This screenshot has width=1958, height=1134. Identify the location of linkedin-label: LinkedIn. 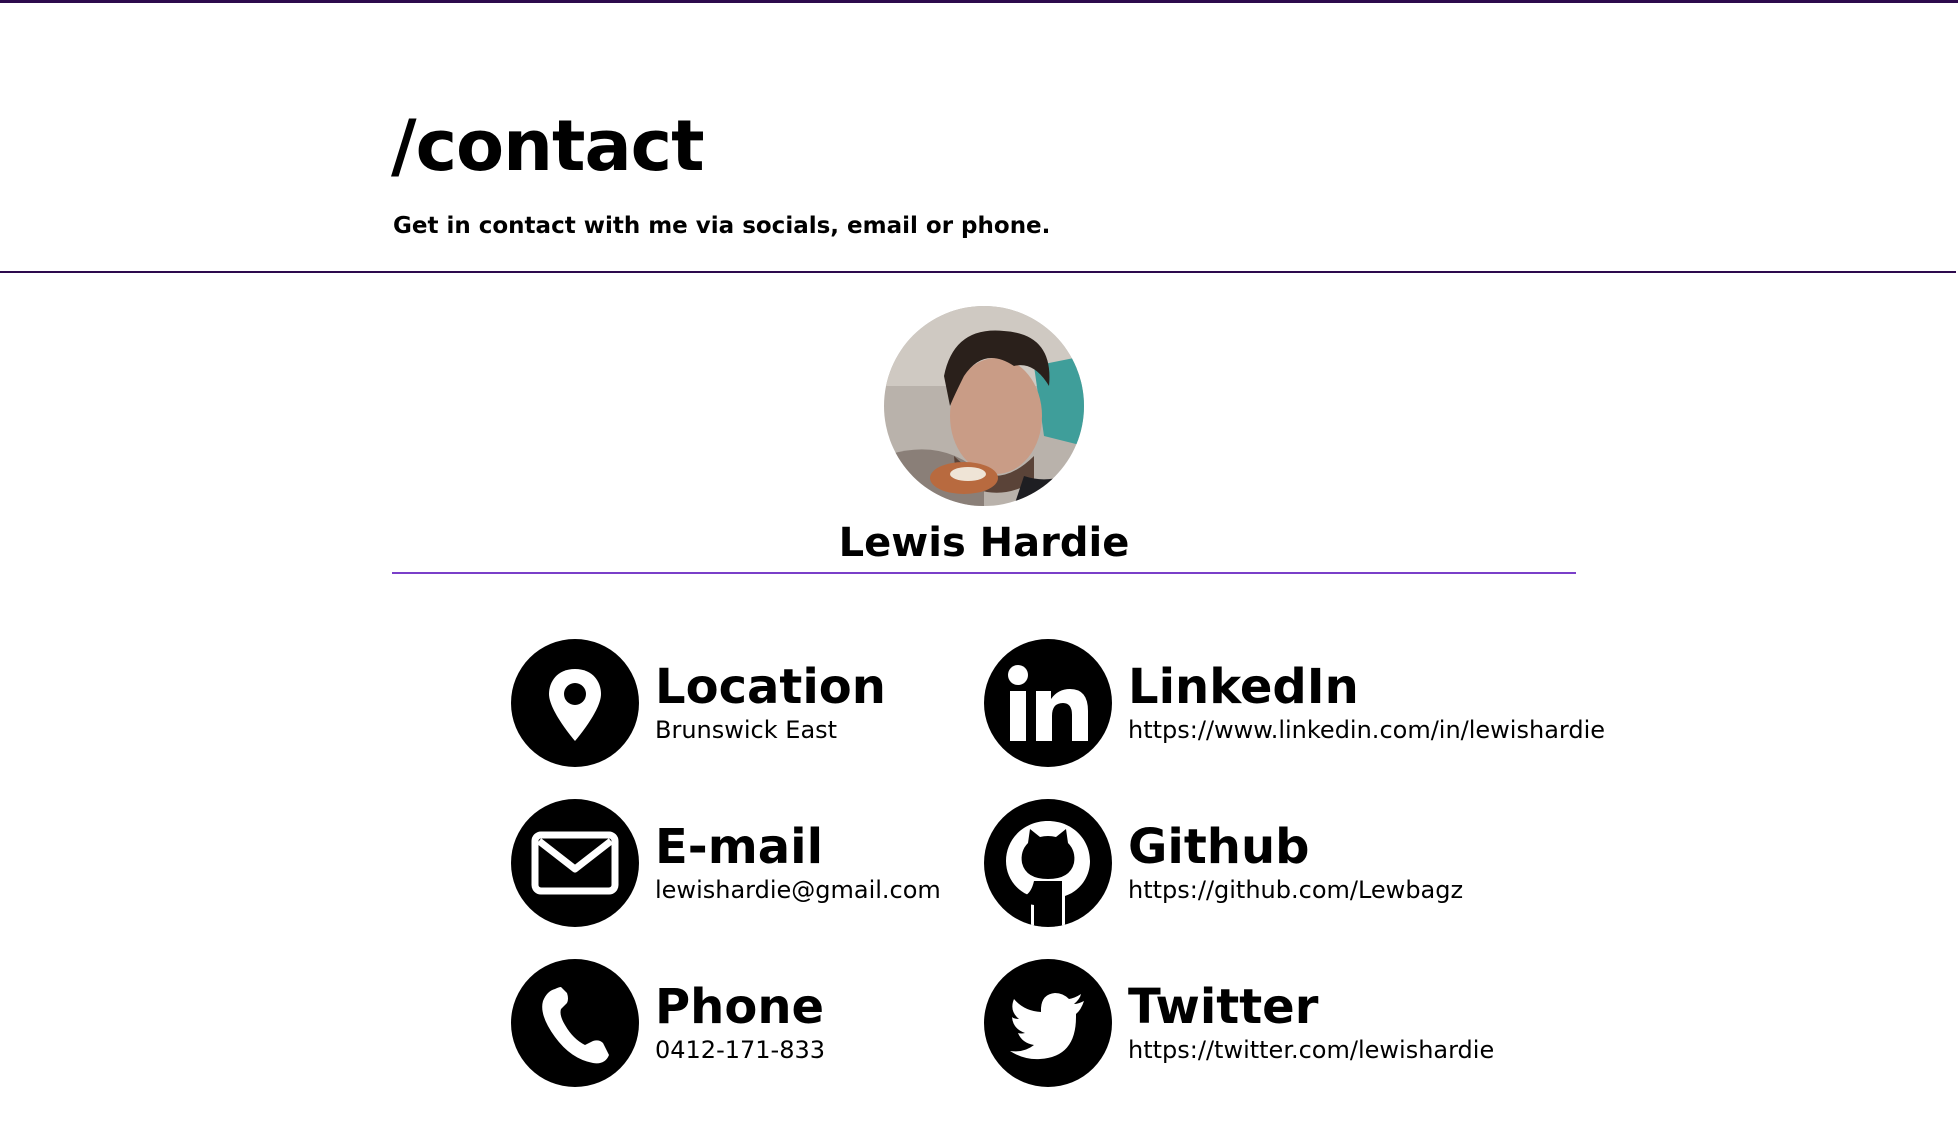
(1243, 686).